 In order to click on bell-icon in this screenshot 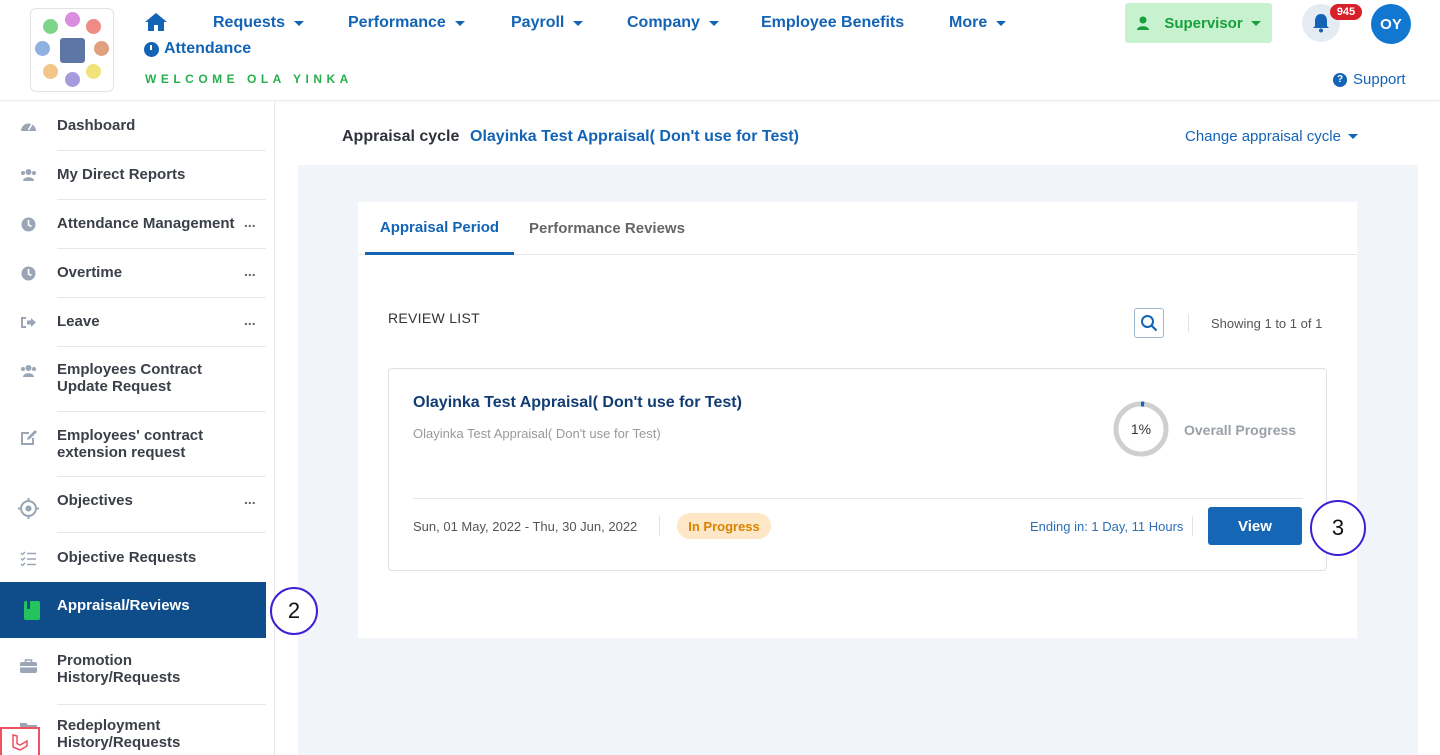, I will do `click(1321, 23)`.